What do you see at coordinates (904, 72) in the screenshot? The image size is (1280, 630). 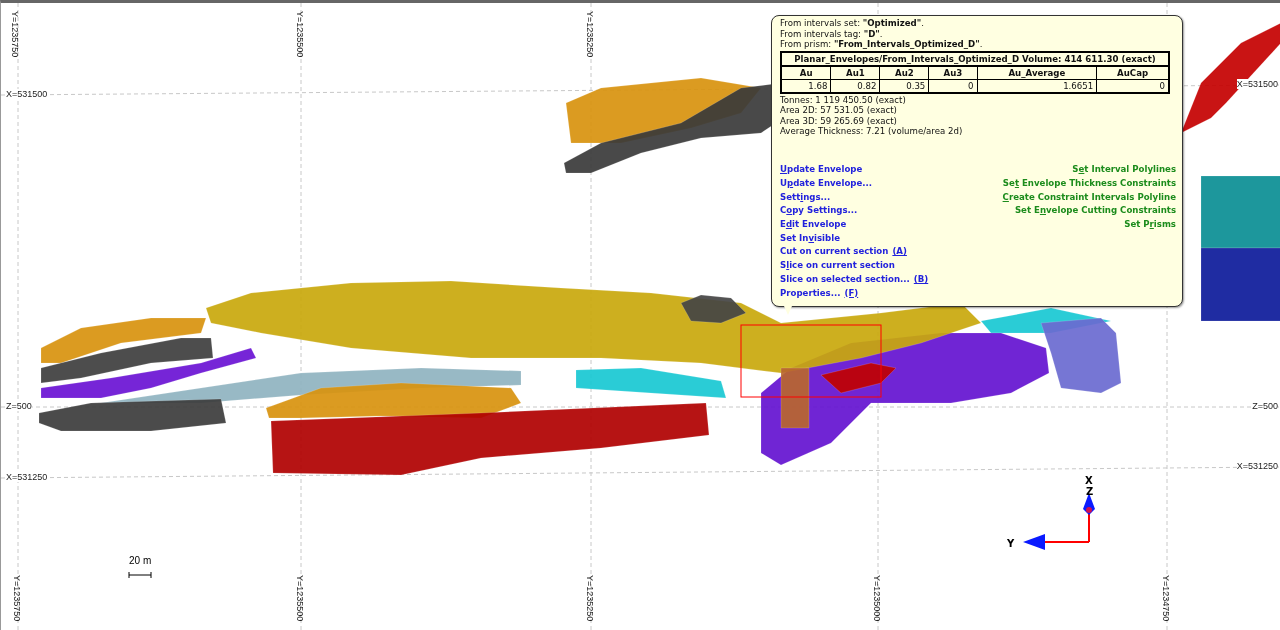 I see `column-header: Au2` at bounding box center [904, 72].